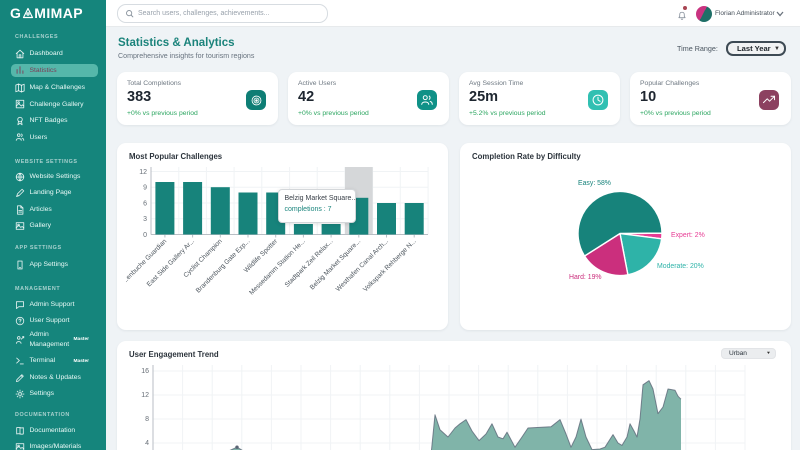  Describe the element at coordinates (147, 443) in the screenshot. I see `svg-text: 4` at that location.